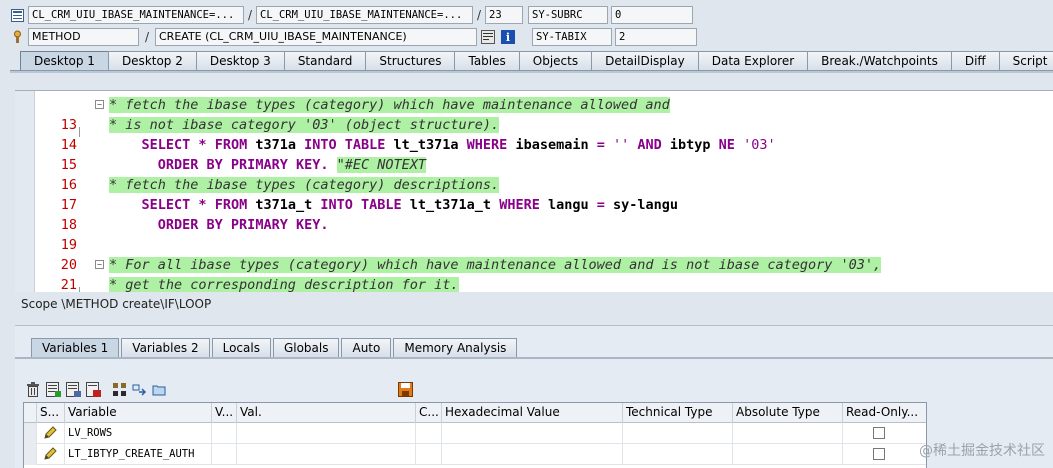 The image size is (1053, 468). Describe the element at coordinates (678, 413) in the screenshot. I see `header-technical-type: Technical Type` at that location.